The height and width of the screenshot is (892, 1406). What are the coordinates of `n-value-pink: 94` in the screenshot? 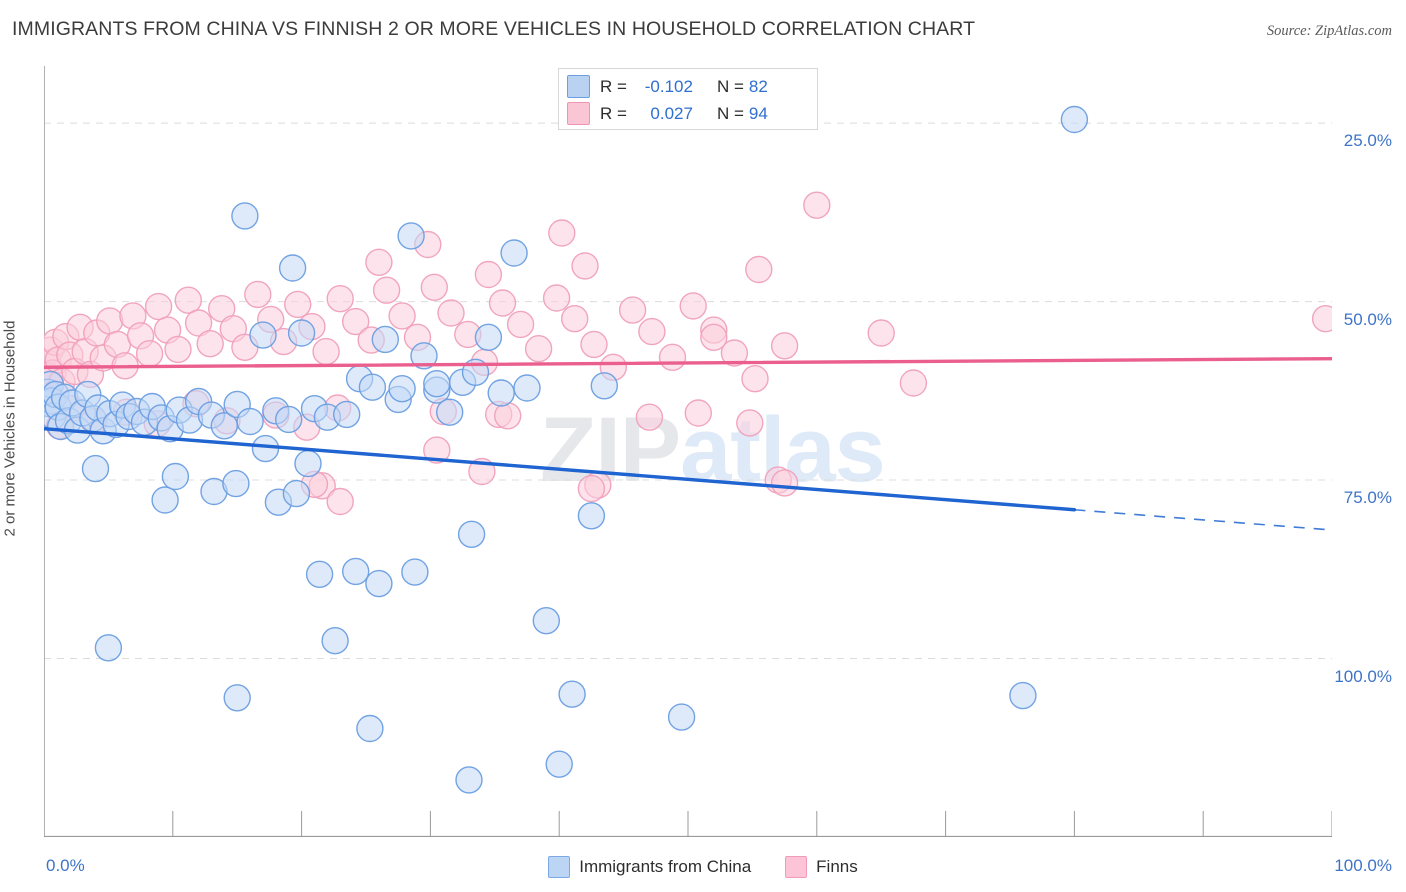 It's located at (758, 113).